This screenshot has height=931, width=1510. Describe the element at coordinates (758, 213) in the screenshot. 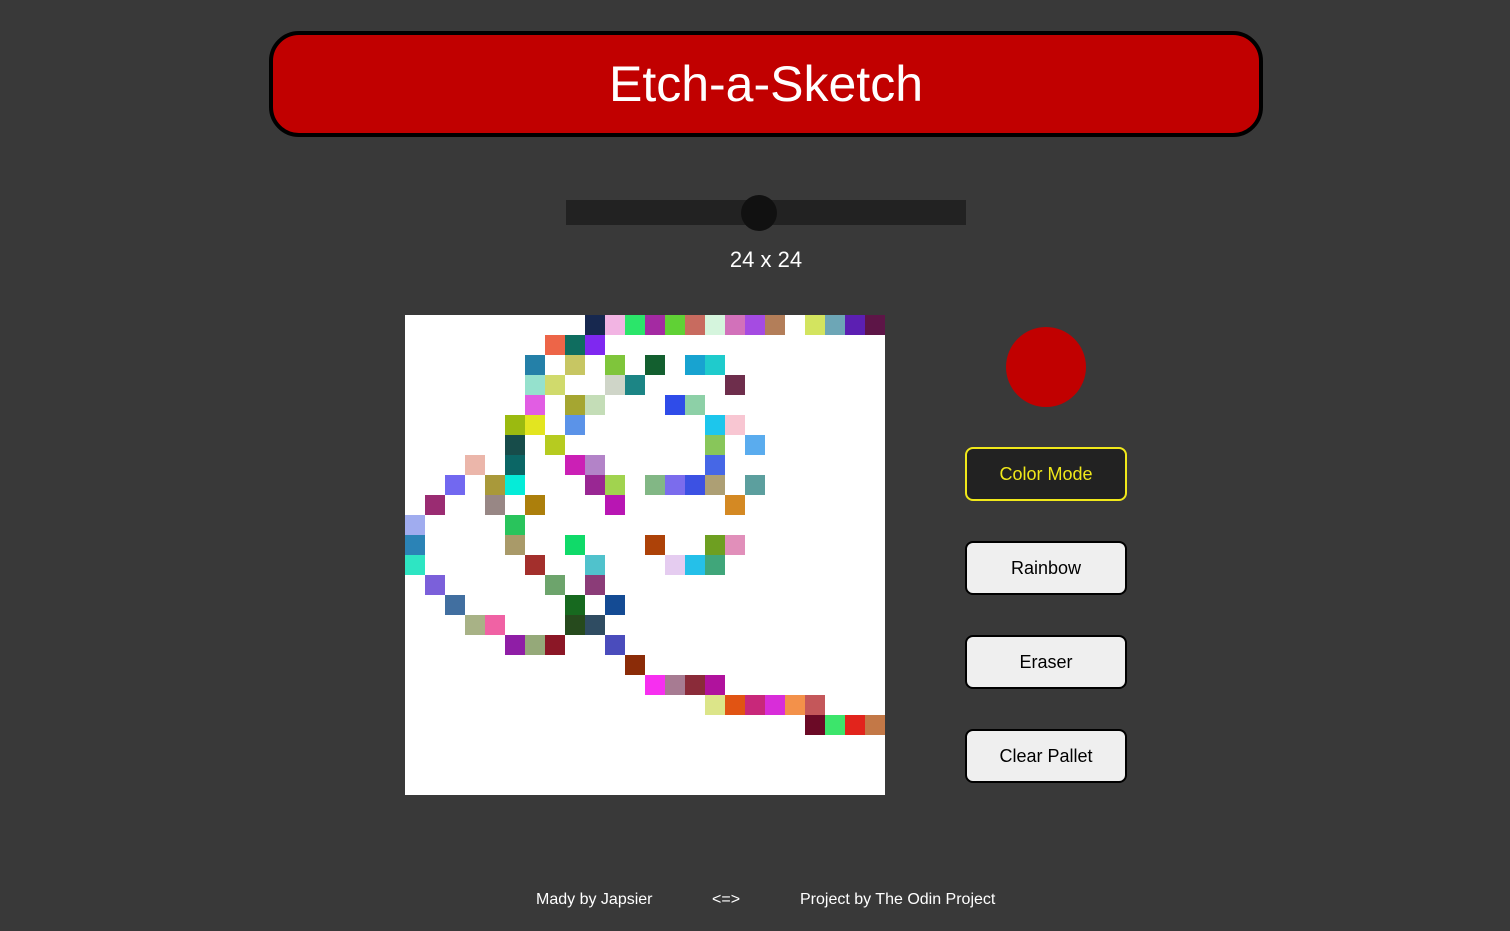

I see `grid-size-slider-thumb` at that location.